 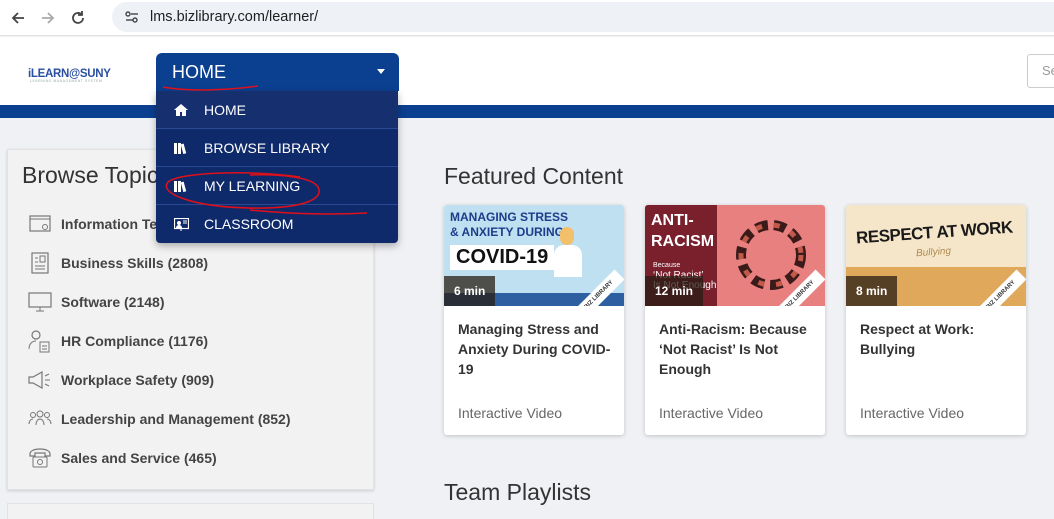 What do you see at coordinates (190, 511) in the screenshot?
I see `secondary-panel` at bounding box center [190, 511].